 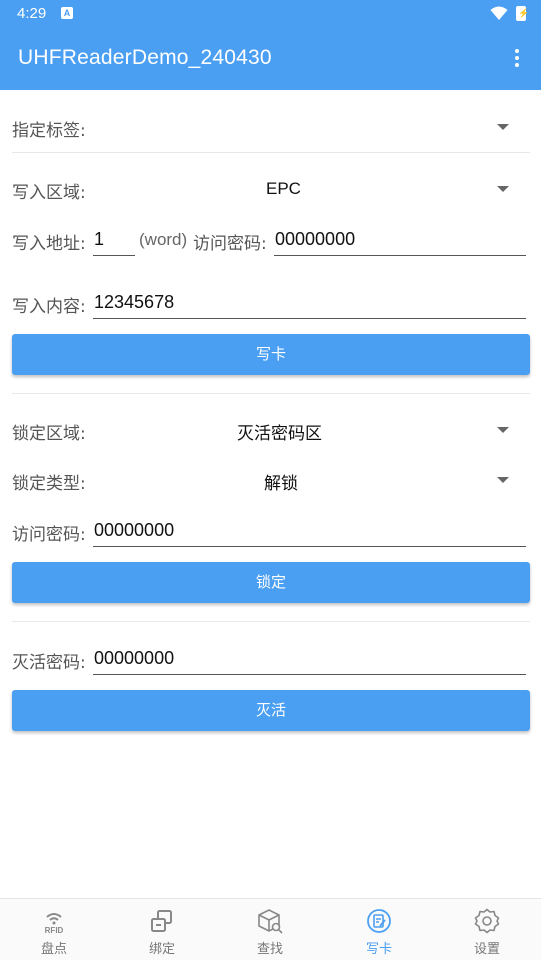 What do you see at coordinates (309, 660) in the screenshot?
I see `kill-password-input: 00000000` at bounding box center [309, 660].